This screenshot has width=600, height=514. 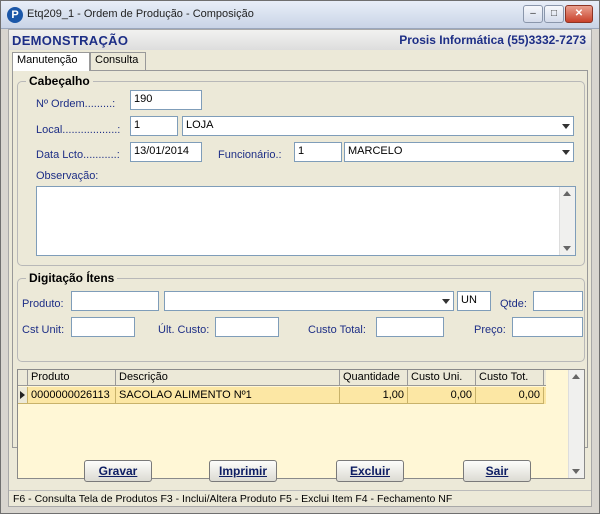 I want to click on ult-custo-label: Últ. Custo:, so click(x=184, y=330).